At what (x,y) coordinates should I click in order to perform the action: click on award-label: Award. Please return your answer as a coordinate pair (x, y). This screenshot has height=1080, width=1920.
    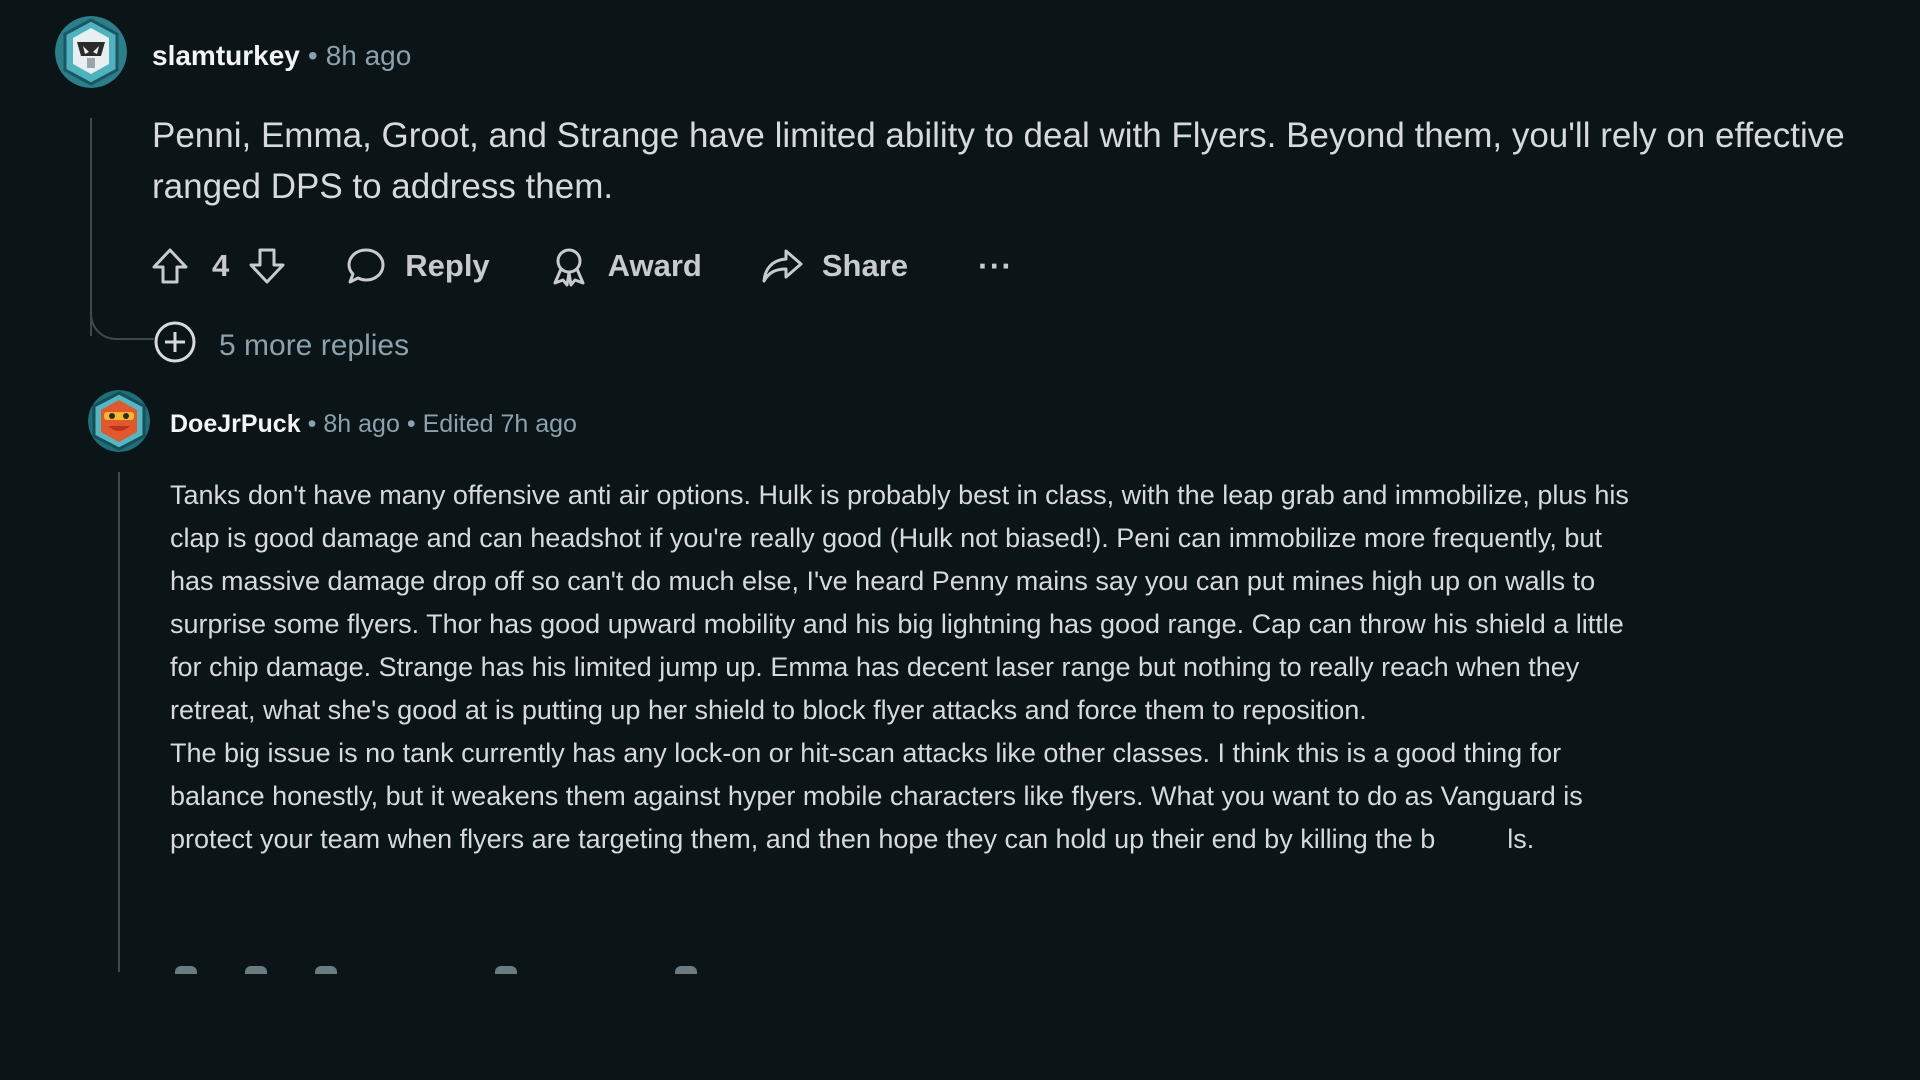
    Looking at the image, I should click on (654, 265).